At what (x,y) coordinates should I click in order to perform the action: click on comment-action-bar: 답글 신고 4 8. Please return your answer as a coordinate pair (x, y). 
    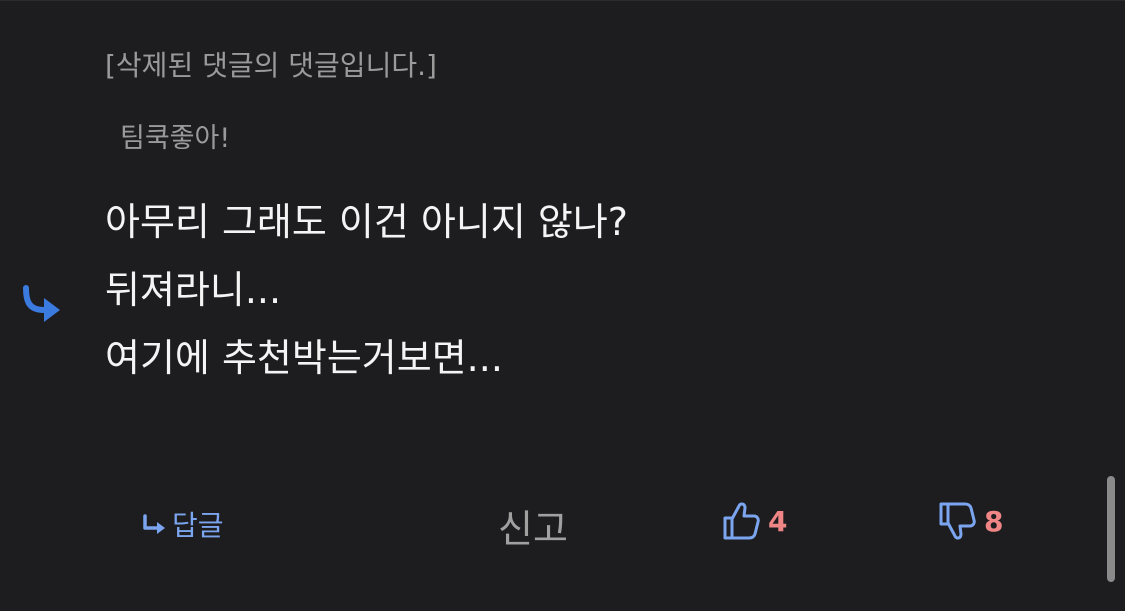
    Looking at the image, I should click on (562, 524).